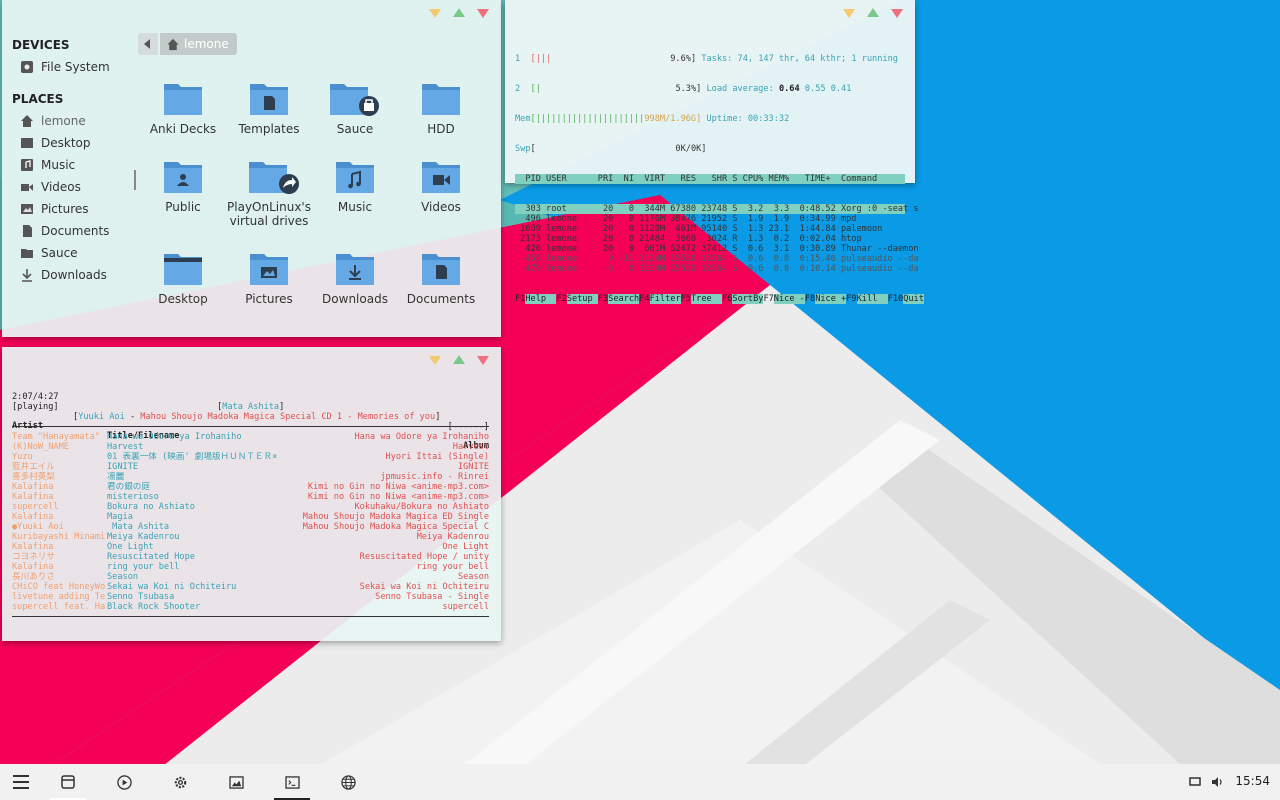 This screenshot has width=1280, height=800. What do you see at coordinates (67, 231) in the screenshot?
I see `sidebar-item-documents: Documents` at bounding box center [67, 231].